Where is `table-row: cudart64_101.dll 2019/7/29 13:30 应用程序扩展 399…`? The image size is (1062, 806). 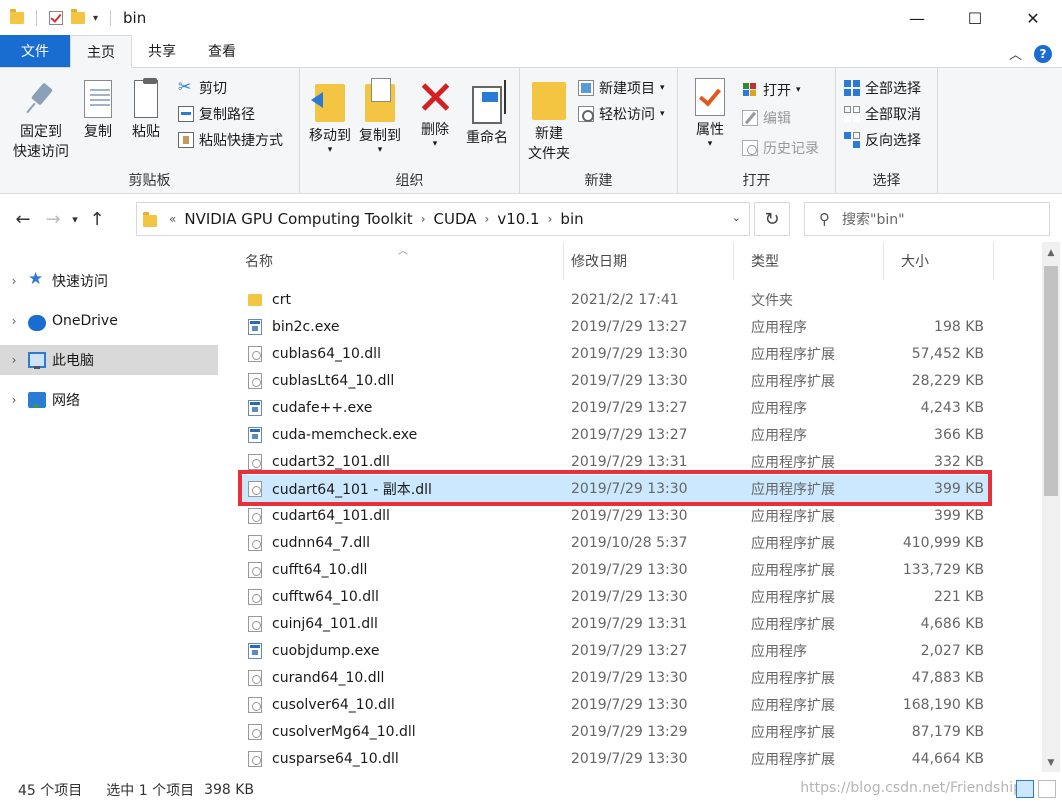
table-row: cudart64_101.dll 2019/7/29 13:30 应用程序扩展 399… is located at coordinates (616, 515).